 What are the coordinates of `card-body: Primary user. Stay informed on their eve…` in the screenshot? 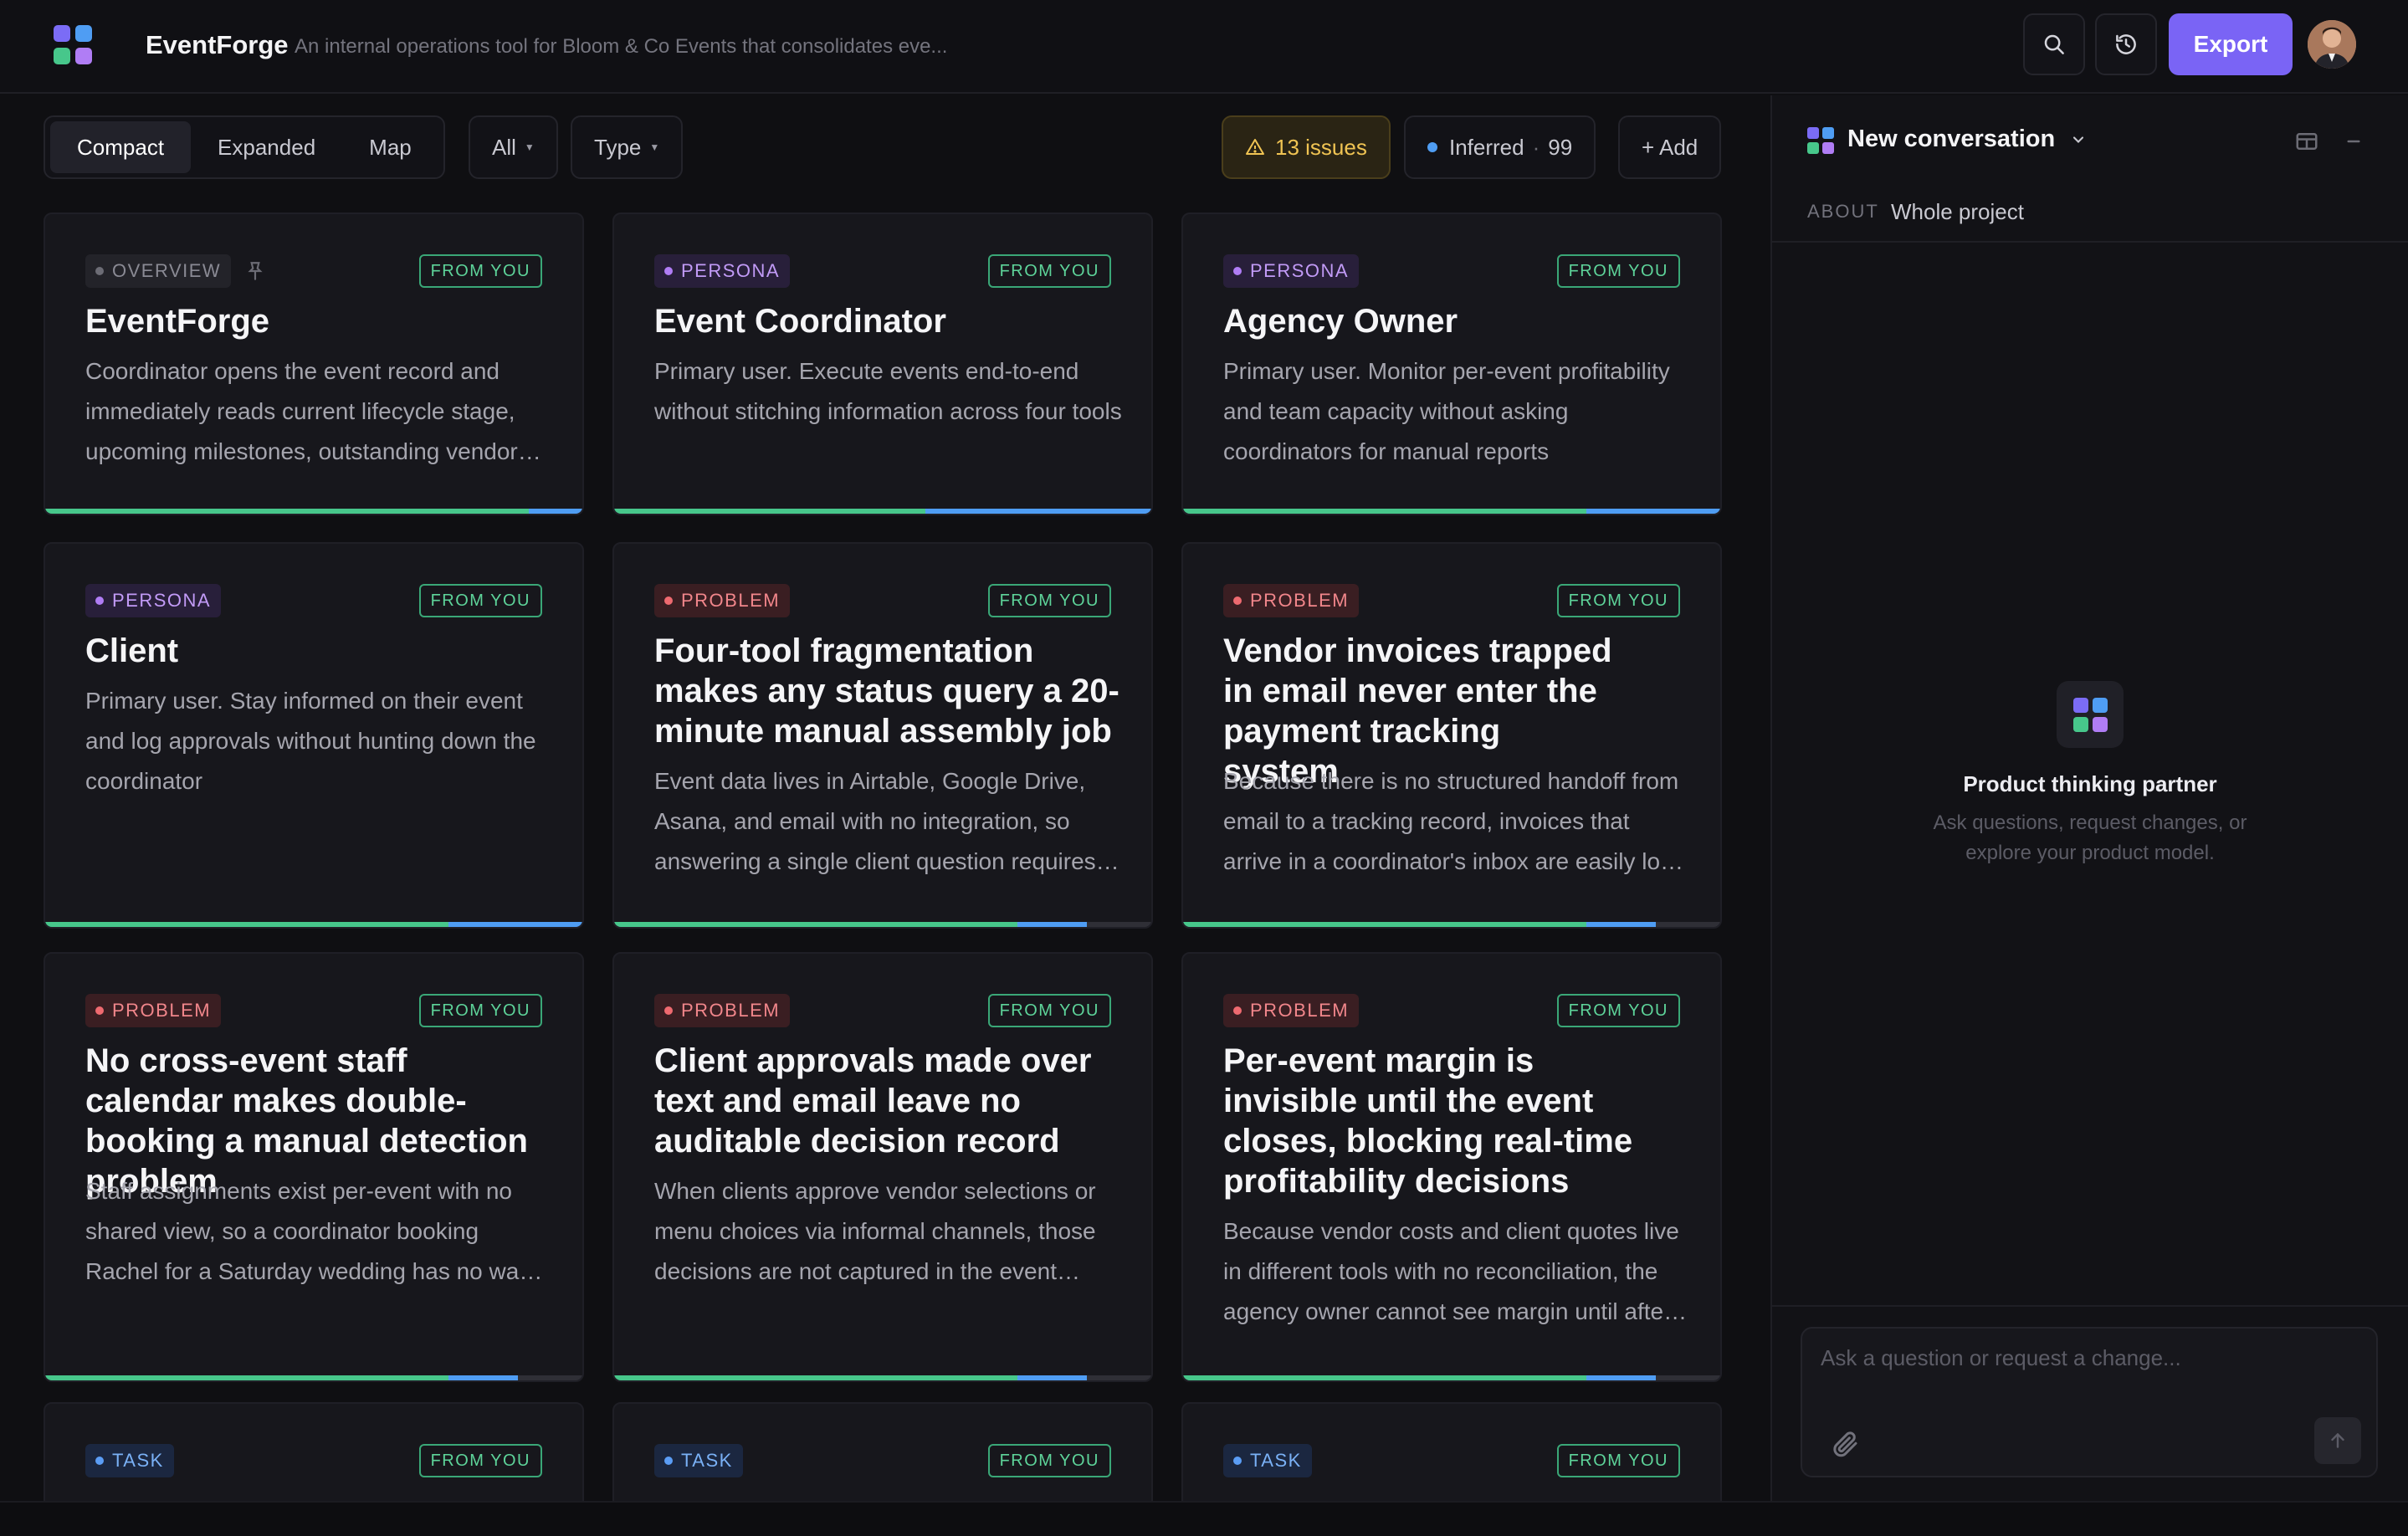 It's located at (310, 741).